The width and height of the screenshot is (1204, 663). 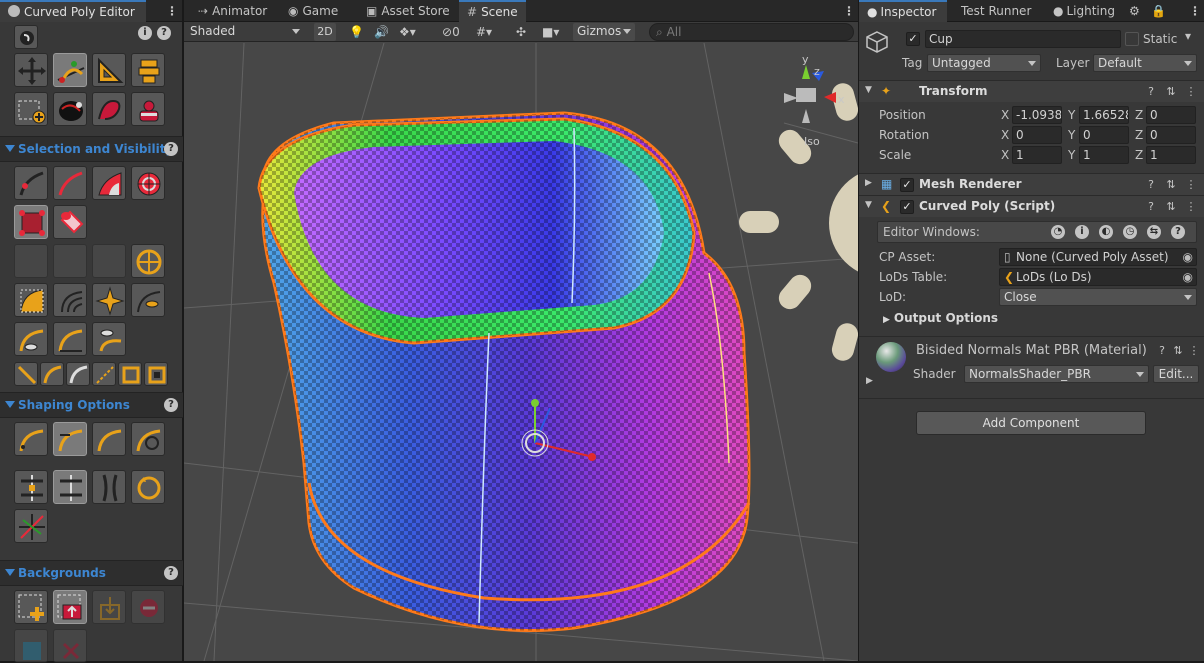 What do you see at coordinates (172, 11) in the screenshot?
I see `panel-menu-icon: ⋮` at bounding box center [172, 11].